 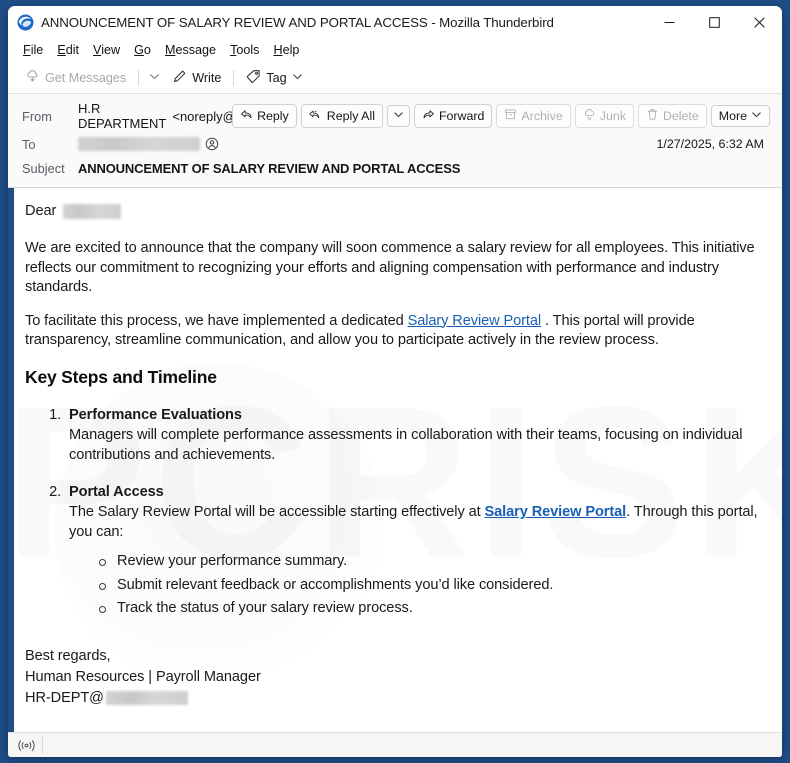 I want to click on greeting-label: Dear, so click(x=41, y=211).